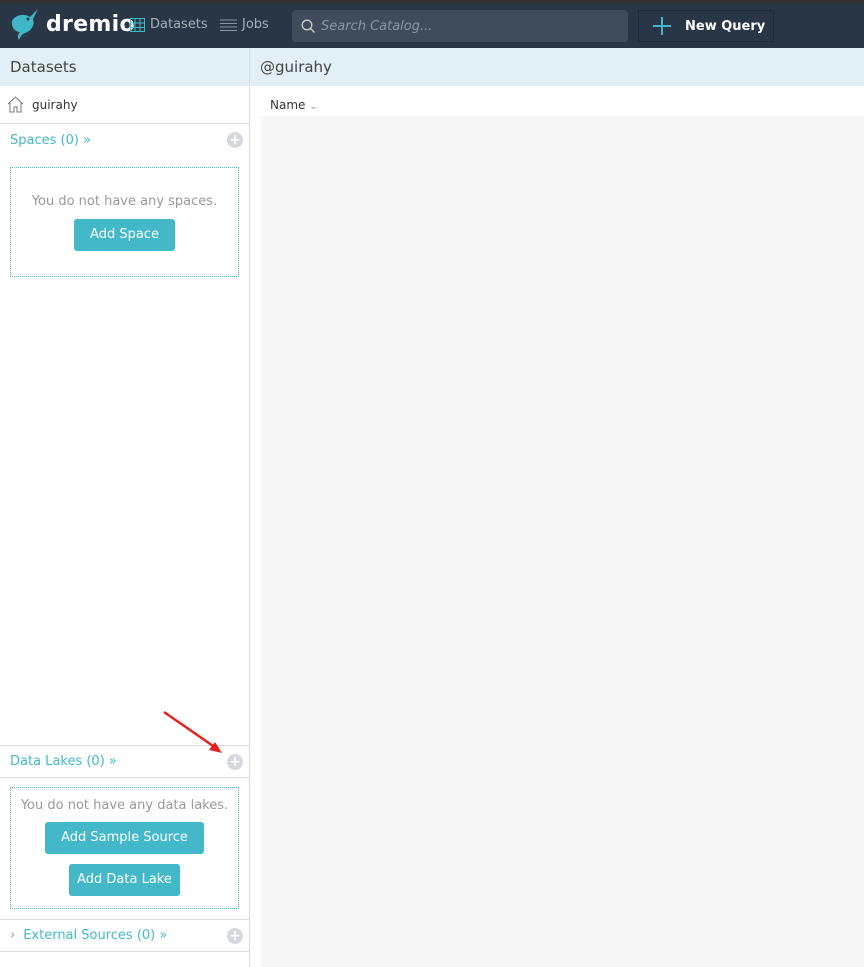  I want to click on red-arrow-annotation, so click(192, 731).